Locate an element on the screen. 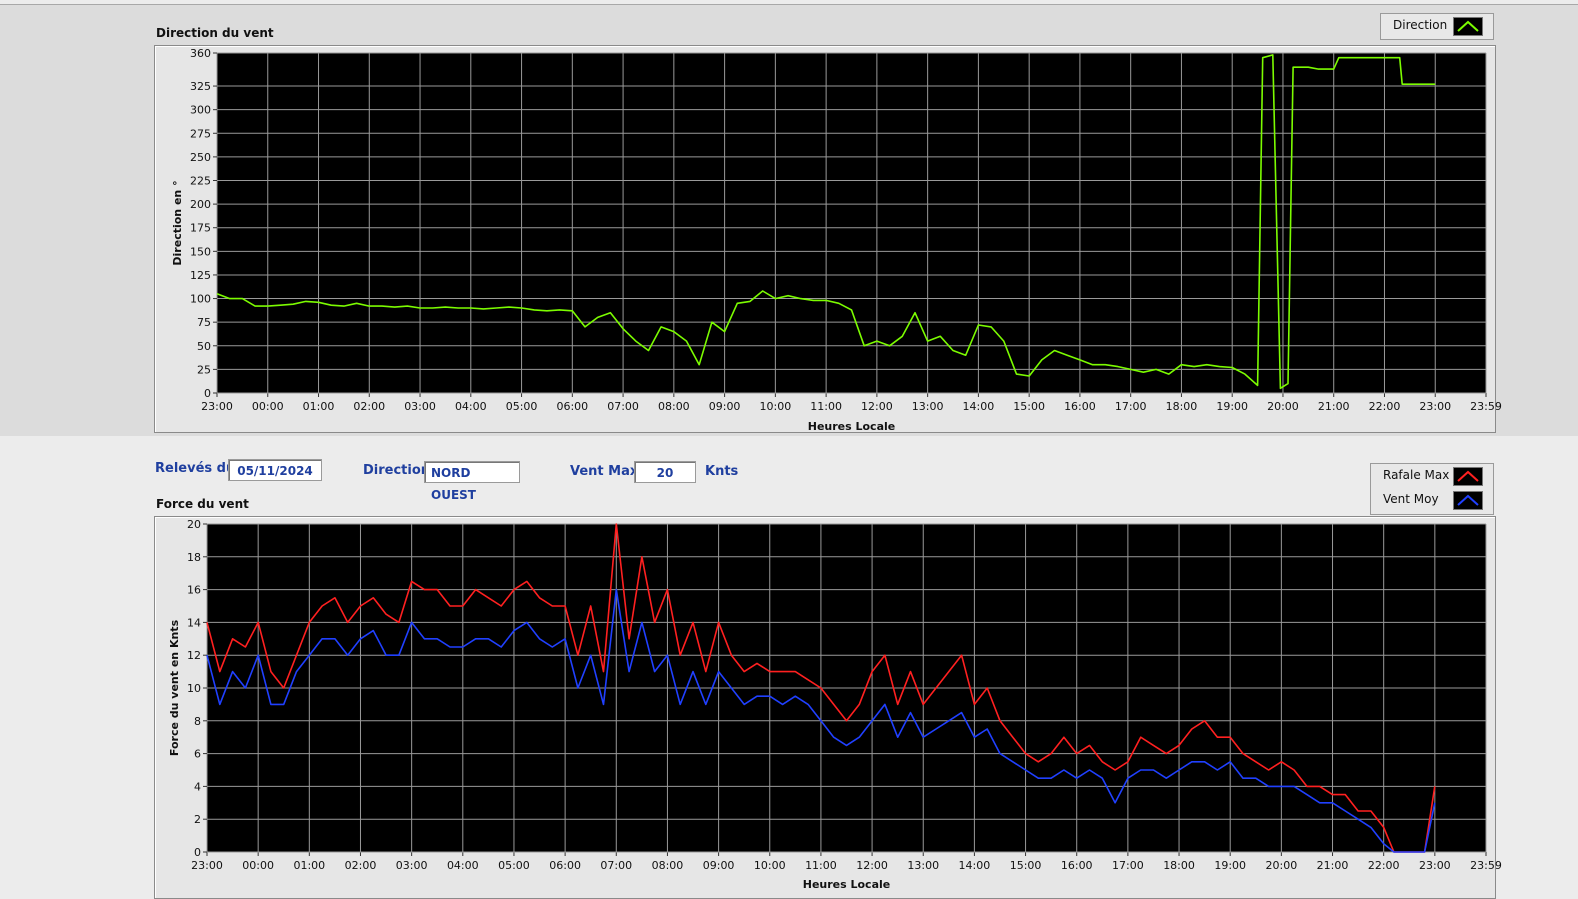  unit-label: Knts is located at coordinates (722, 471).